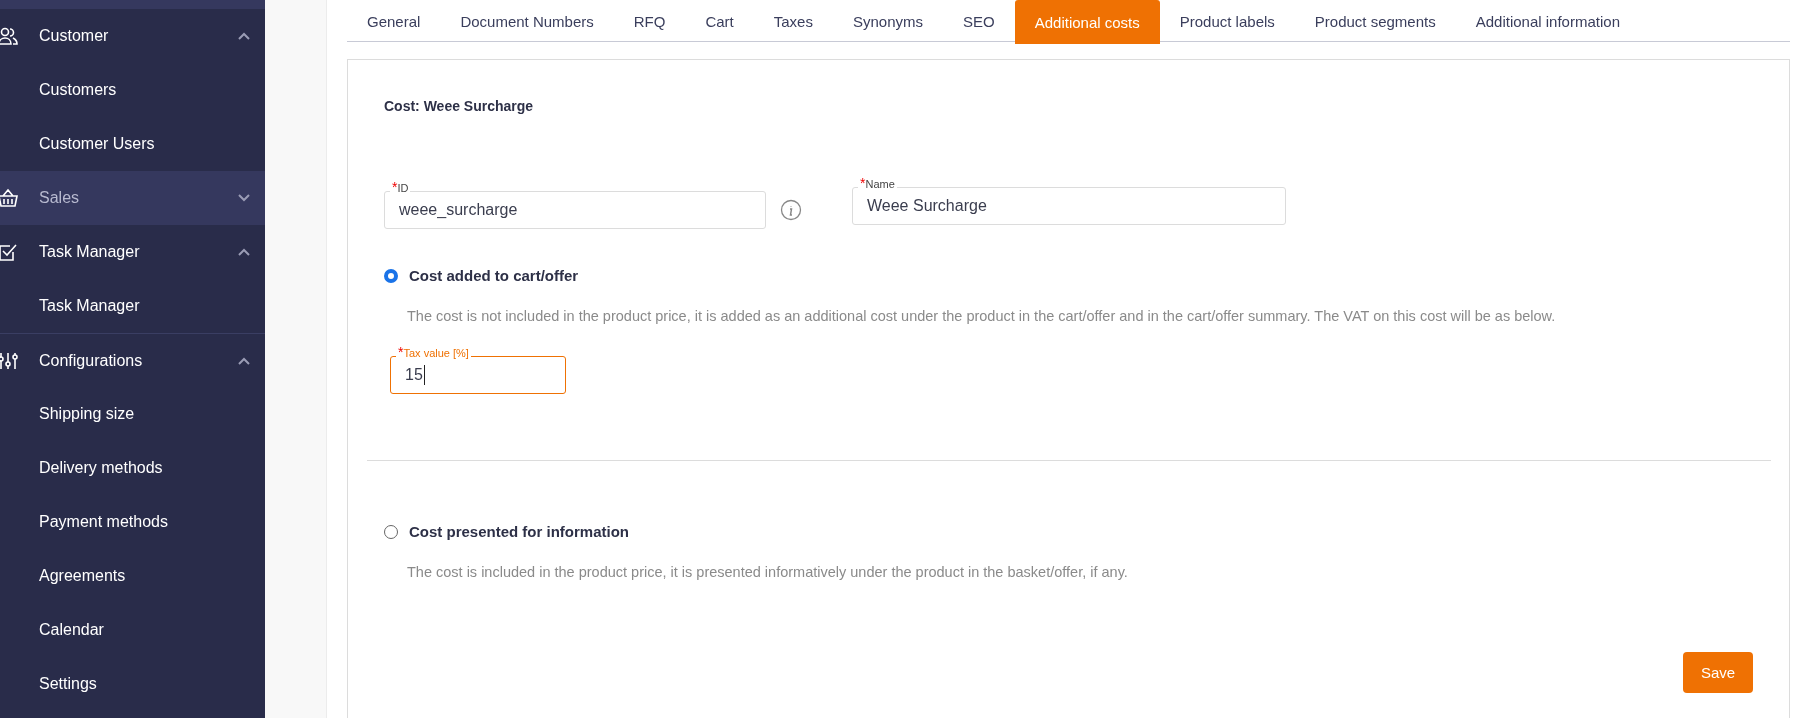 This screenshot has width=1804, height=718. I want to click on sidebar-group: Task Manager, so click(132, 252).